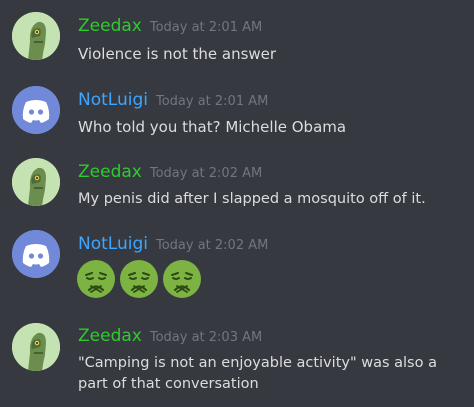 Image resolution: width=474 pixels, height=407 pixels. I want to click on emoji-row, so click(139, 279).